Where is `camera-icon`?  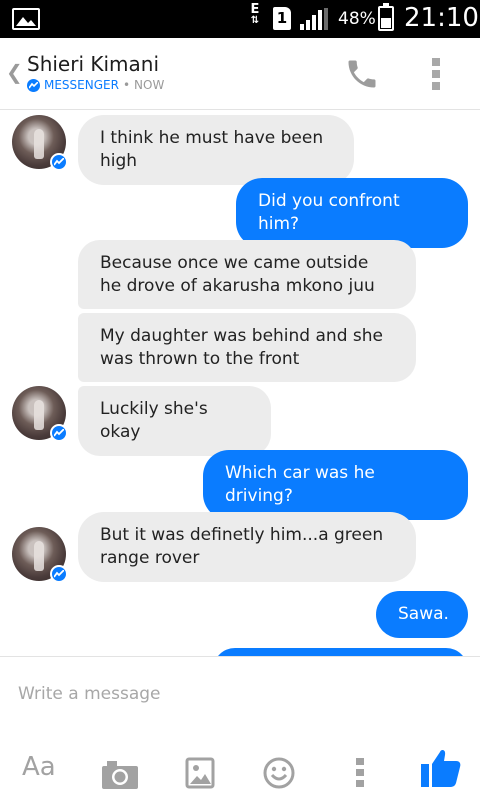 camera-icon is located at coordinates (120, 775).